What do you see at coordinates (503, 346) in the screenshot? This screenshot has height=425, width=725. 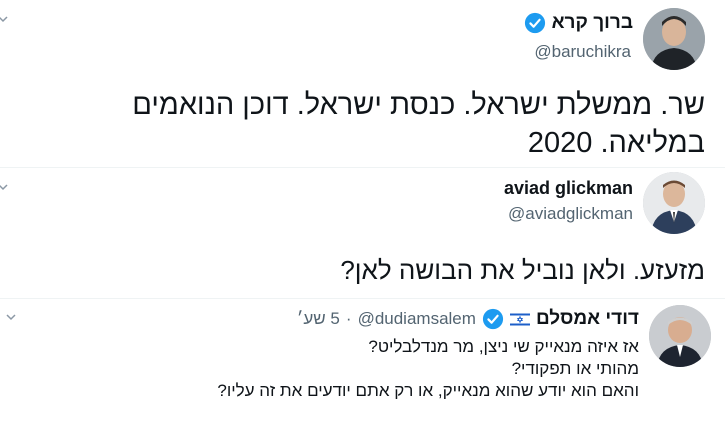 I see `tweet-line: אז איזה מנאייק שי ניצן, מר מנדלבליט?` at bounding box center [503, 346].